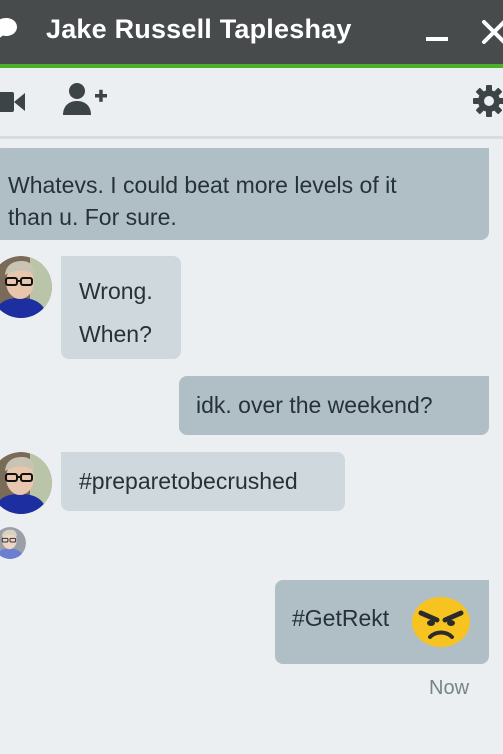 This screenshot has height=754, width=503. I want to click on gear-icon, so click(487, 101).